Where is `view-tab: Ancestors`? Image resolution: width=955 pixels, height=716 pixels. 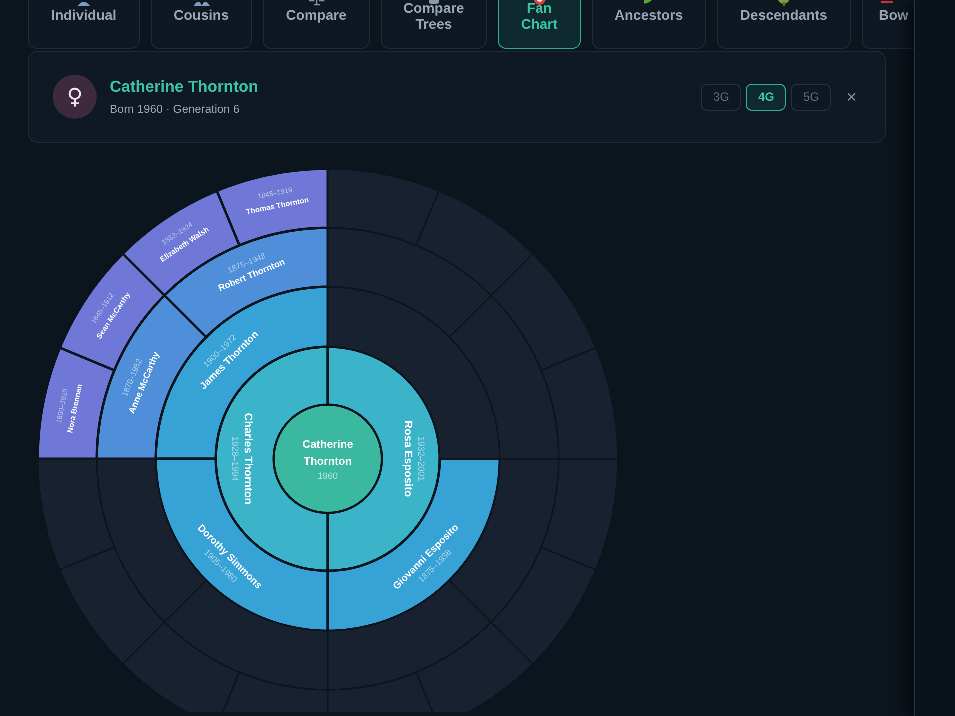 view-tab: Ancestors is located at coordinates (649, 24).